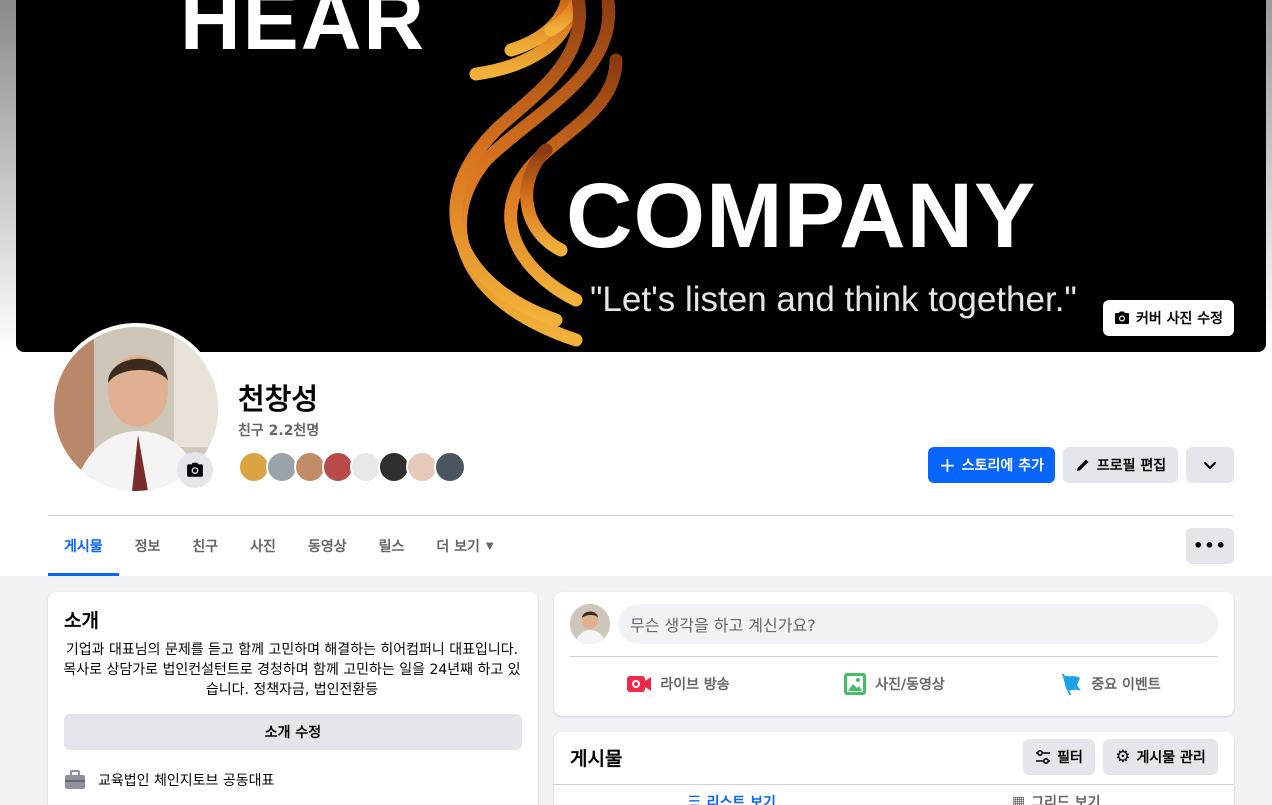 This screenshot has height=805, width=1272. I want to click on profile-name: 천창성, so click(278, 399).